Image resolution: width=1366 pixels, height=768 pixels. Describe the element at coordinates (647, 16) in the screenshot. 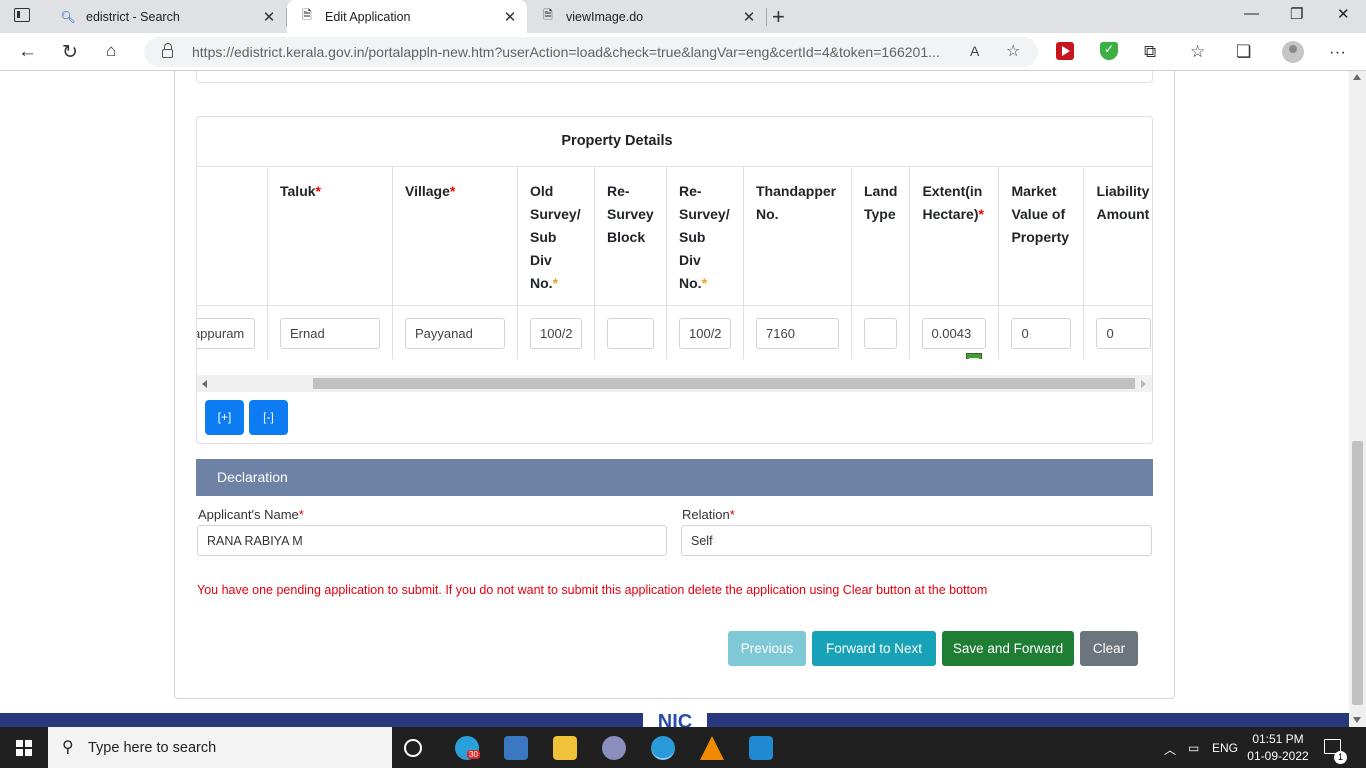

I see `tab-viewimage: 🗎︎ viewImage.do ✕` at that location.